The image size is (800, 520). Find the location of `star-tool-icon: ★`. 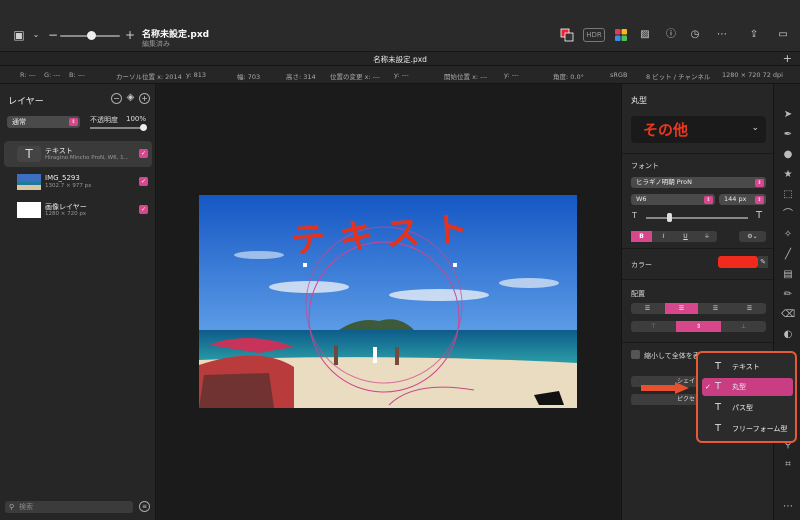

star-tool-icon: ★ is located at coordinates (788, 175).